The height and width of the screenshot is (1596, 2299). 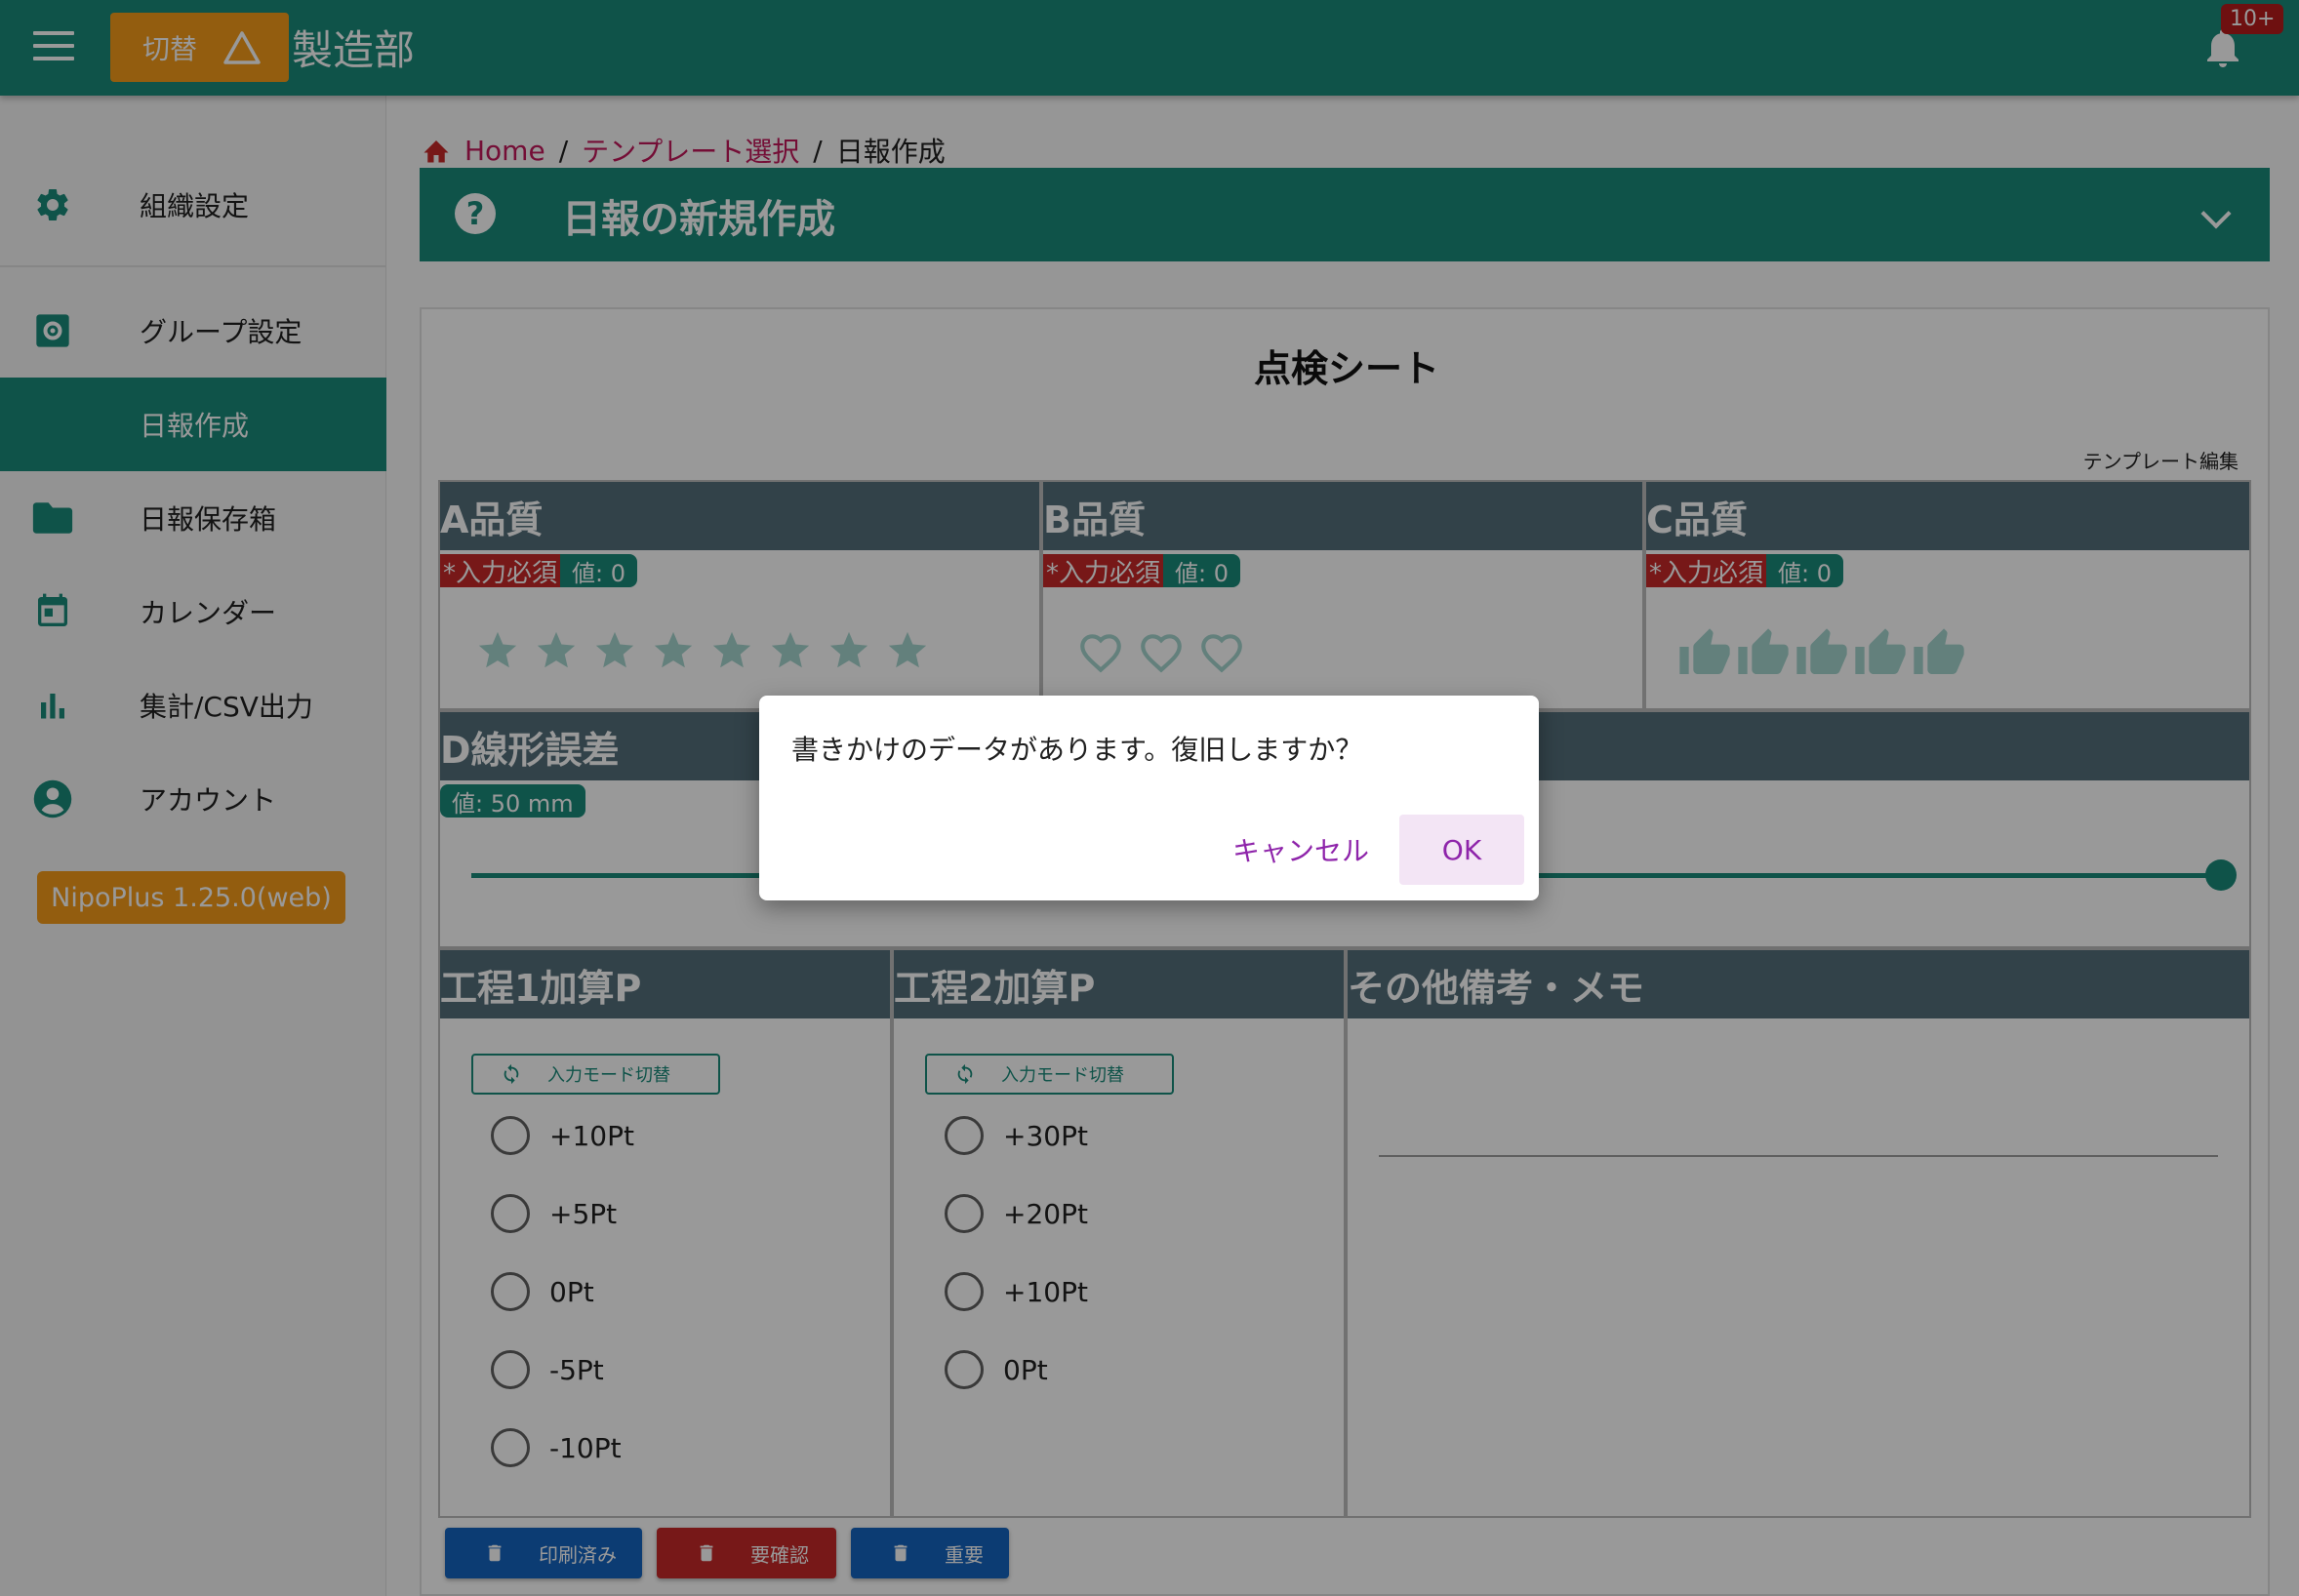 What do you see at coordinates (1149, 798) in the screenshot?
I see `restore-dialog: 書きかけのデータがあります。復旧しますか？ キャンセル OK` at bounding box center [1149, 798].